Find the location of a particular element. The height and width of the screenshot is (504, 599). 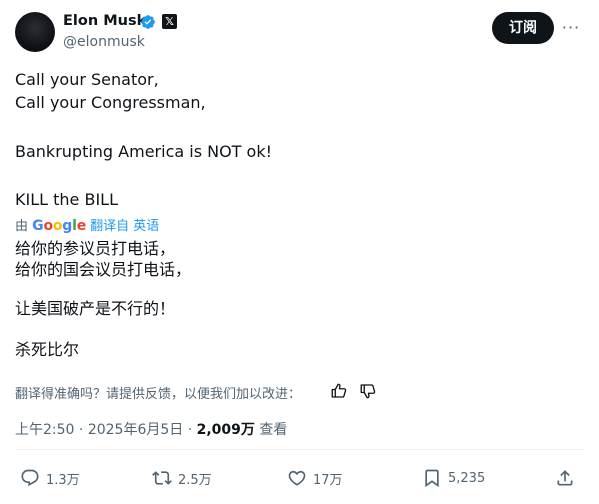

heart-icon is located at coordinates (297, 478).